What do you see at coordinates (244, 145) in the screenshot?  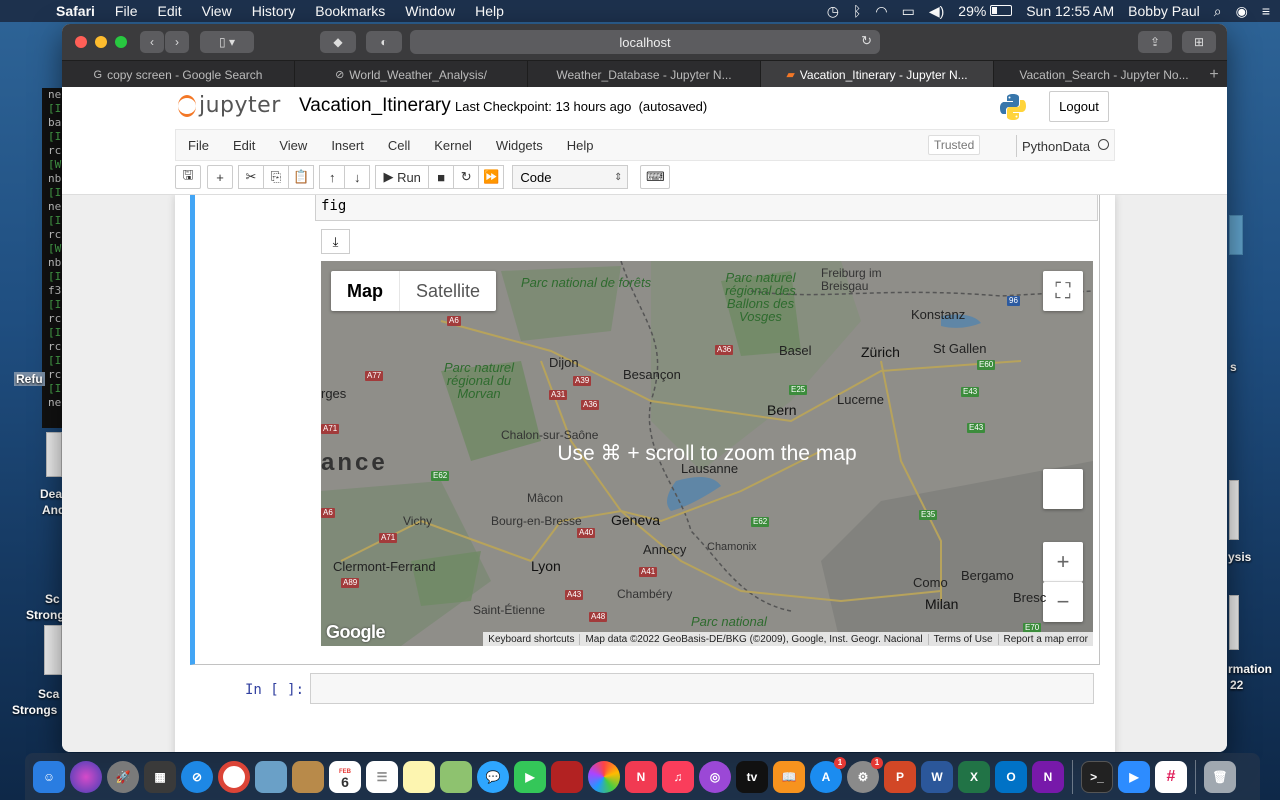 I see `jp-menu-edit: Edit` at bounding box center [244, 145].